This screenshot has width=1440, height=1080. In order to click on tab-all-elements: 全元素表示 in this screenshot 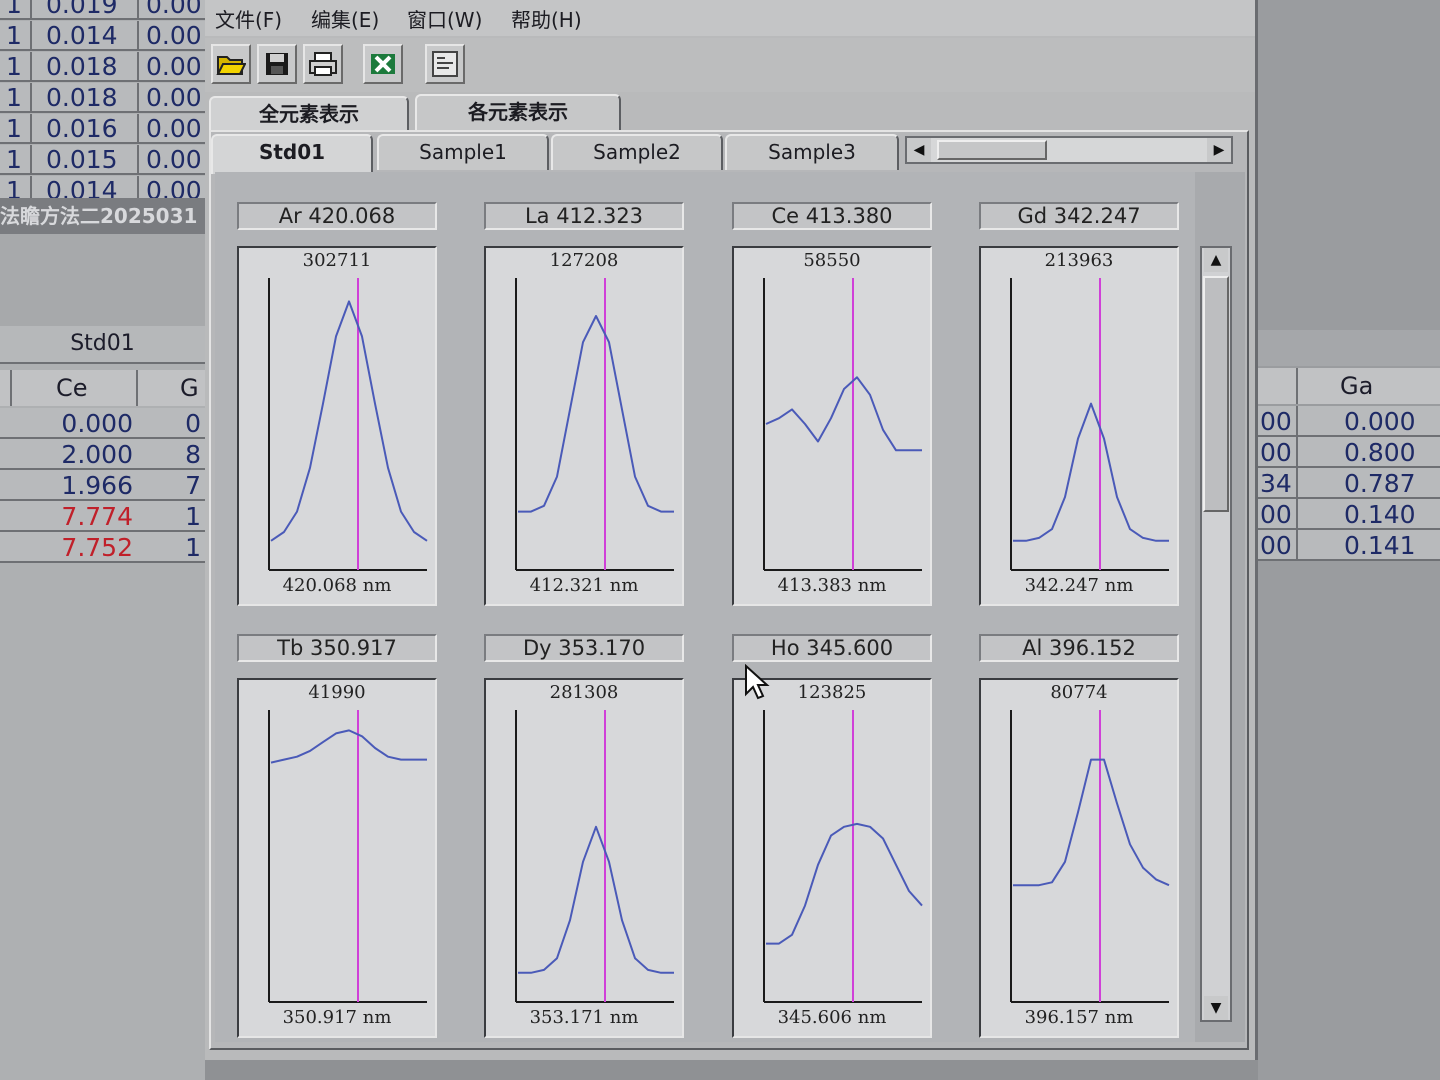, I will do `click(309, 114)`.